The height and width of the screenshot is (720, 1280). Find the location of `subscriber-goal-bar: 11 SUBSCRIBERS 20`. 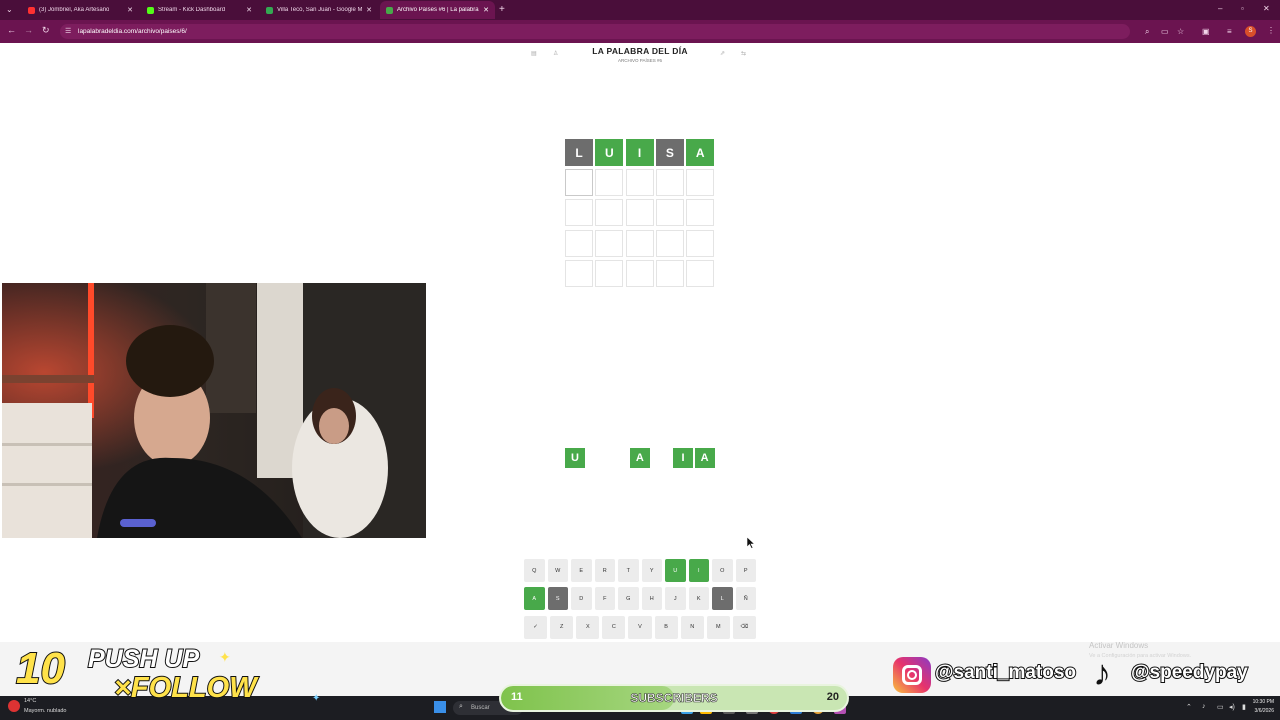

subscriber-goal-bar: 11 SUBSCRIBERS 20 is located at coordinates (674, 698).